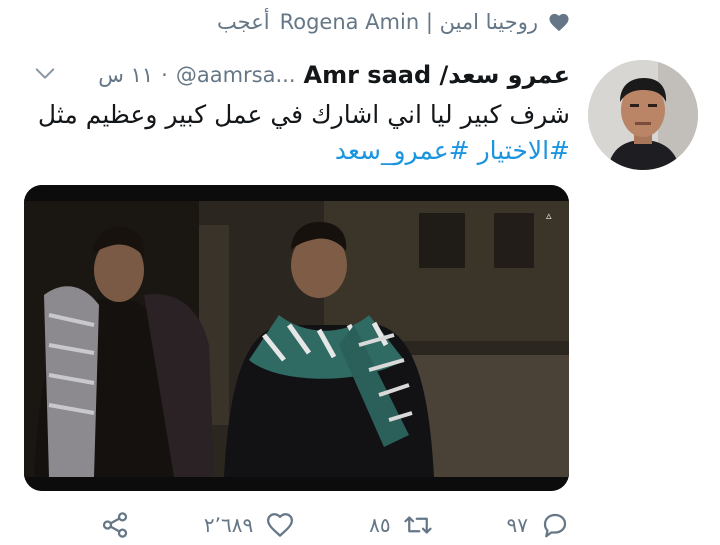 The width and height of the screenshot is (720, 545). I want to click on avatar, so click(643, 115).